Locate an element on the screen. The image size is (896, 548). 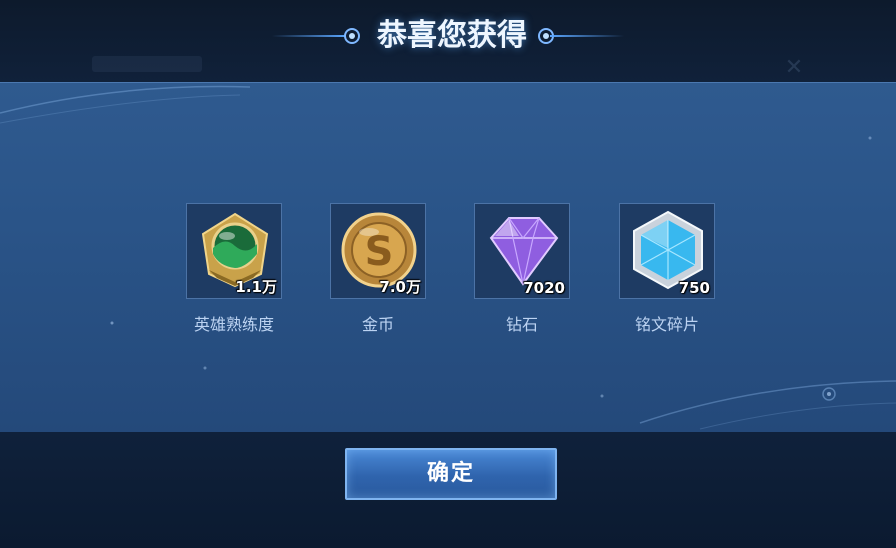
title-ornament-left-icon is located at coordinates (352, 36).